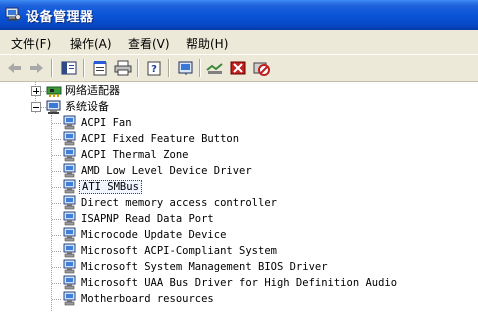 The width and height of the screenshot is (478, 312). What do you see at coordinates (31, 43) in the screenshot?
I see `menu-file: 文件(F)` at bounding box center [31, 43].